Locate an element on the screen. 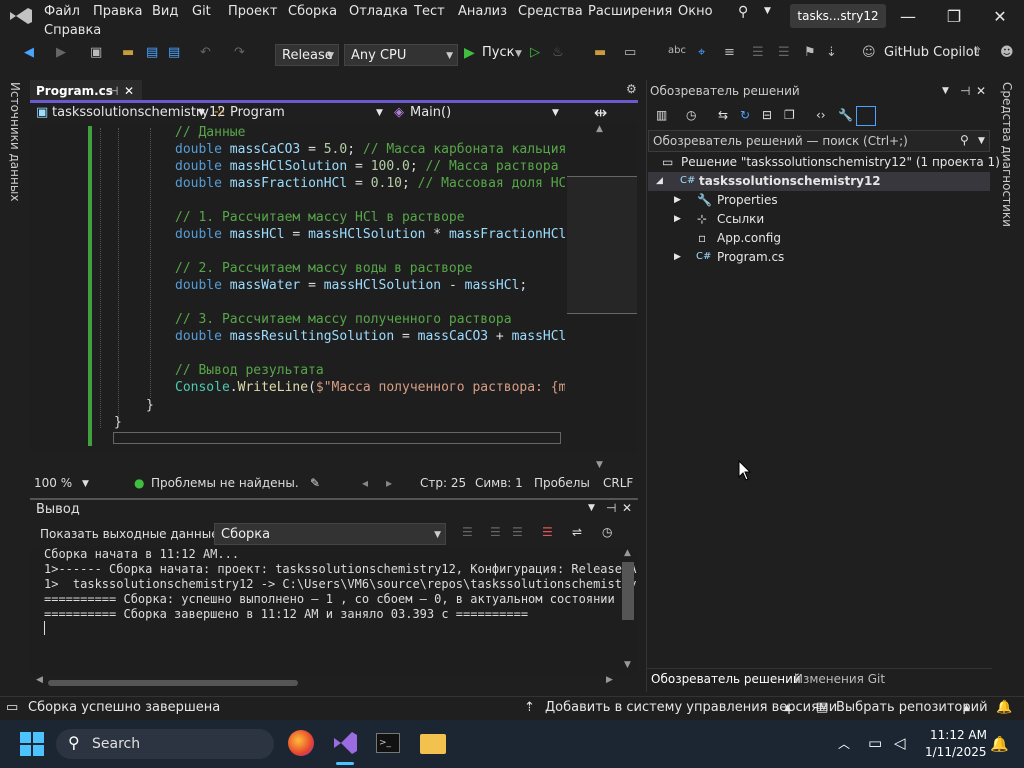 This screenshot has height=768, width=1024. refresh-icon: ↻ is located at coordinates (745, 115).